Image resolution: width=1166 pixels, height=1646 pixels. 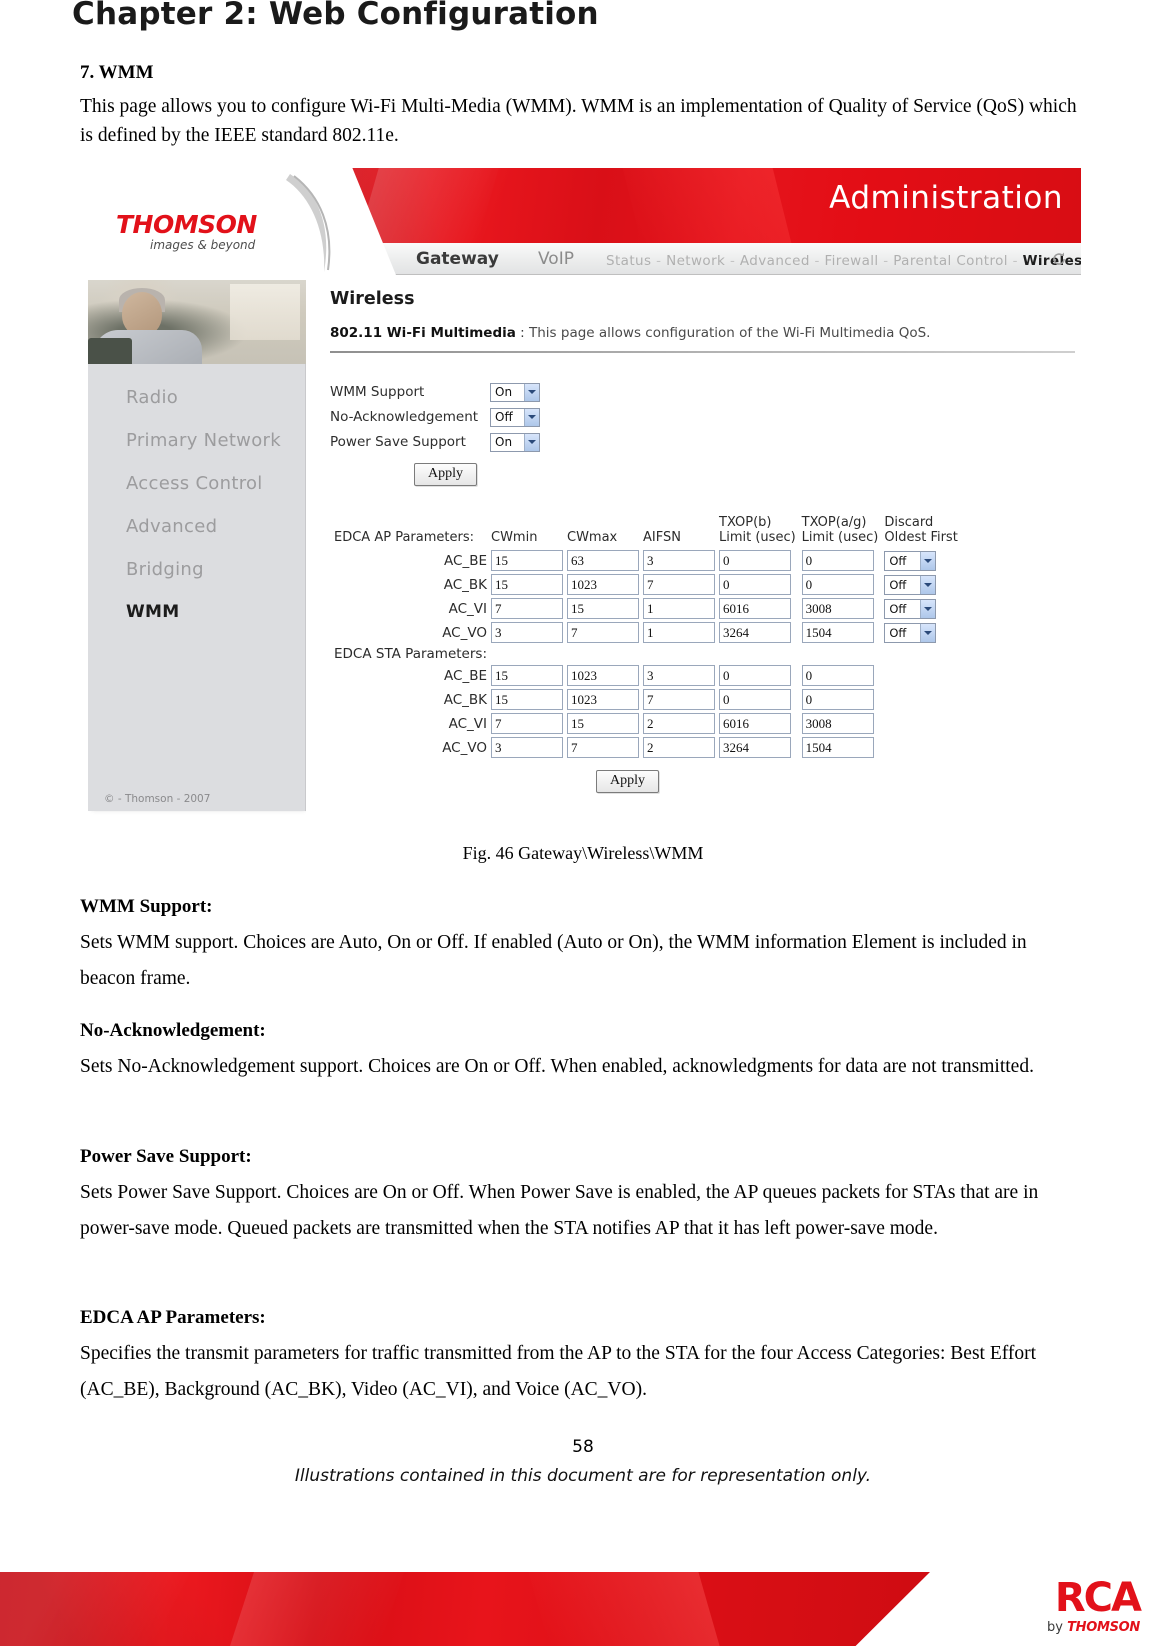 I want to click on apply-button-bottom: Apply, so click(x=627, y=781).